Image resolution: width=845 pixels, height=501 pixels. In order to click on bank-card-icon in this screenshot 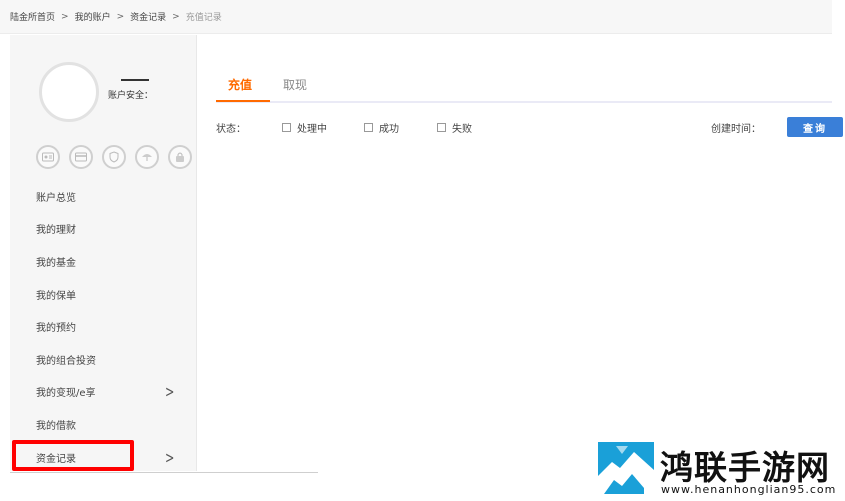, I will do `click(81, 157)`.